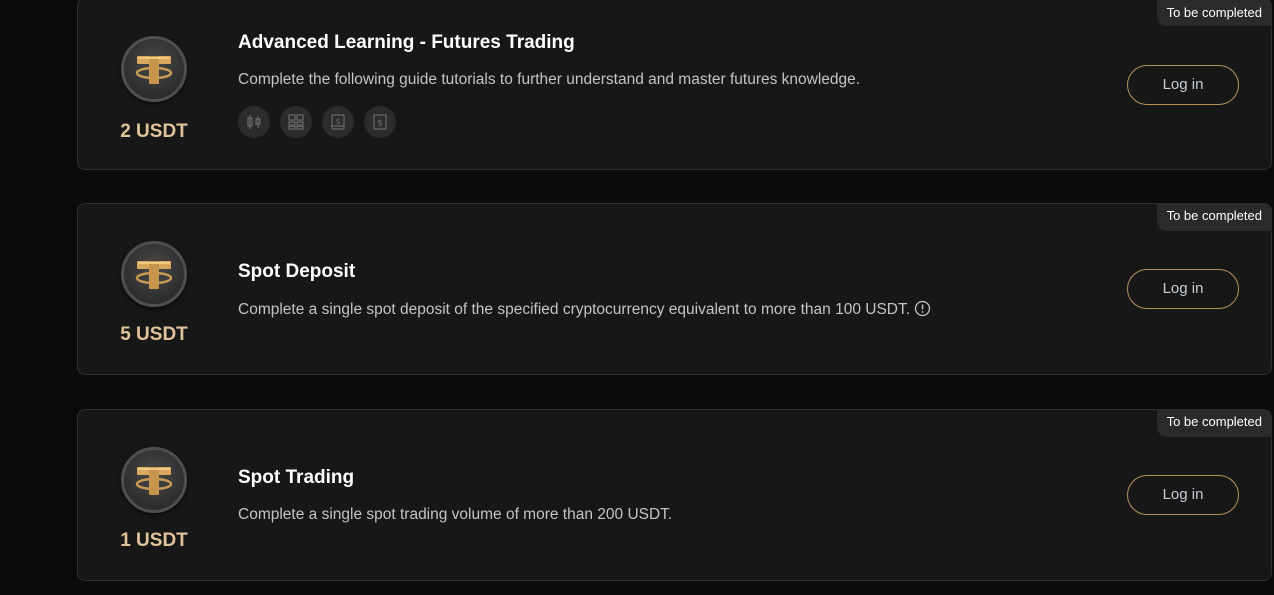  I want to click on document-dollar-icon: $, so click(380, 122).